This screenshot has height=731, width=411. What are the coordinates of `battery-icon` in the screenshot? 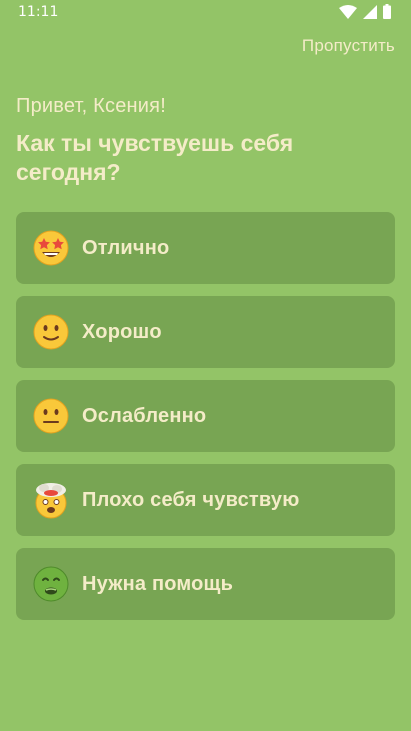 It's located at (387, 11).